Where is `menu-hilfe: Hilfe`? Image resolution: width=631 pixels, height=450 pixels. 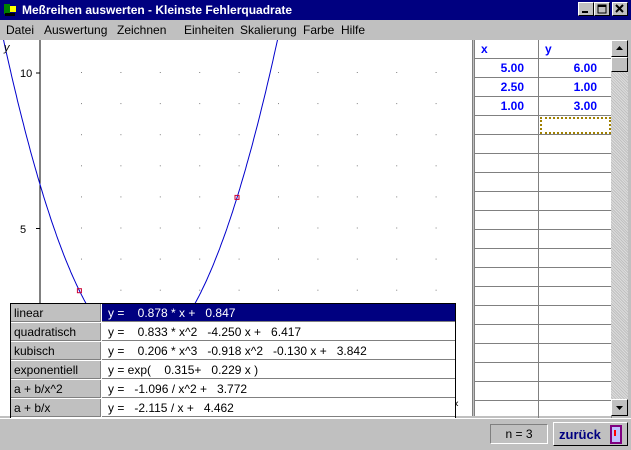
menu-hilfe: Hilfe is located at coordinates (353, 30).